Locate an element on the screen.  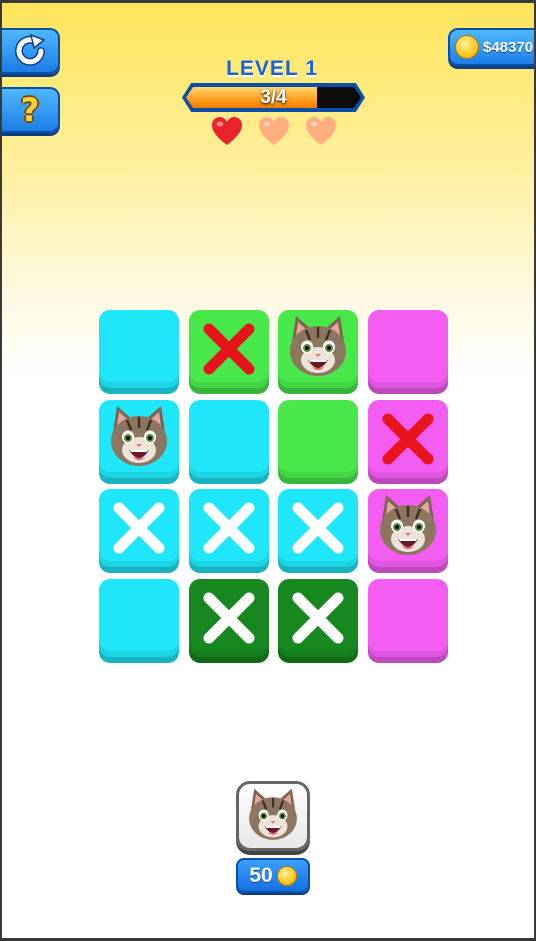
lives is located at coordinates (275, 132).